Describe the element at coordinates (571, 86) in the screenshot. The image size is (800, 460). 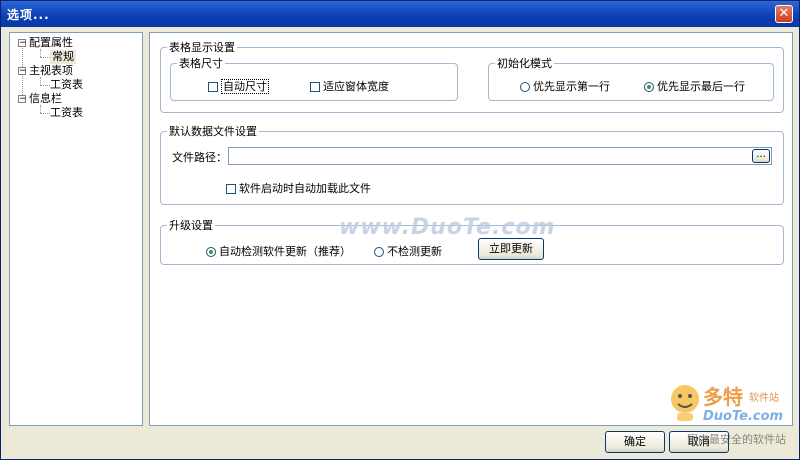
I see `radio-label: 优先显示第一行` at that location.